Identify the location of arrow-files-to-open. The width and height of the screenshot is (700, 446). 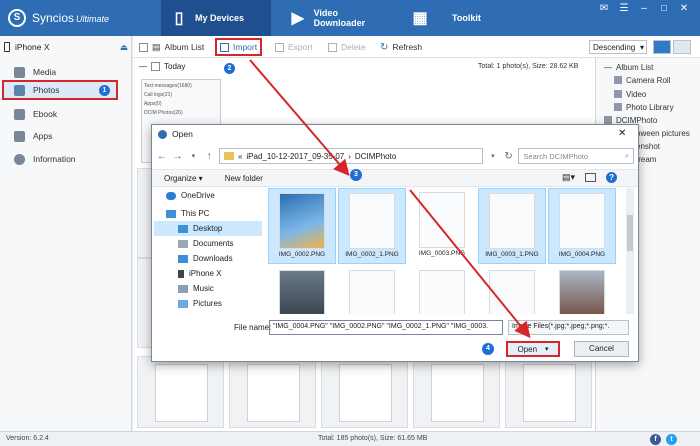
(470, 264).